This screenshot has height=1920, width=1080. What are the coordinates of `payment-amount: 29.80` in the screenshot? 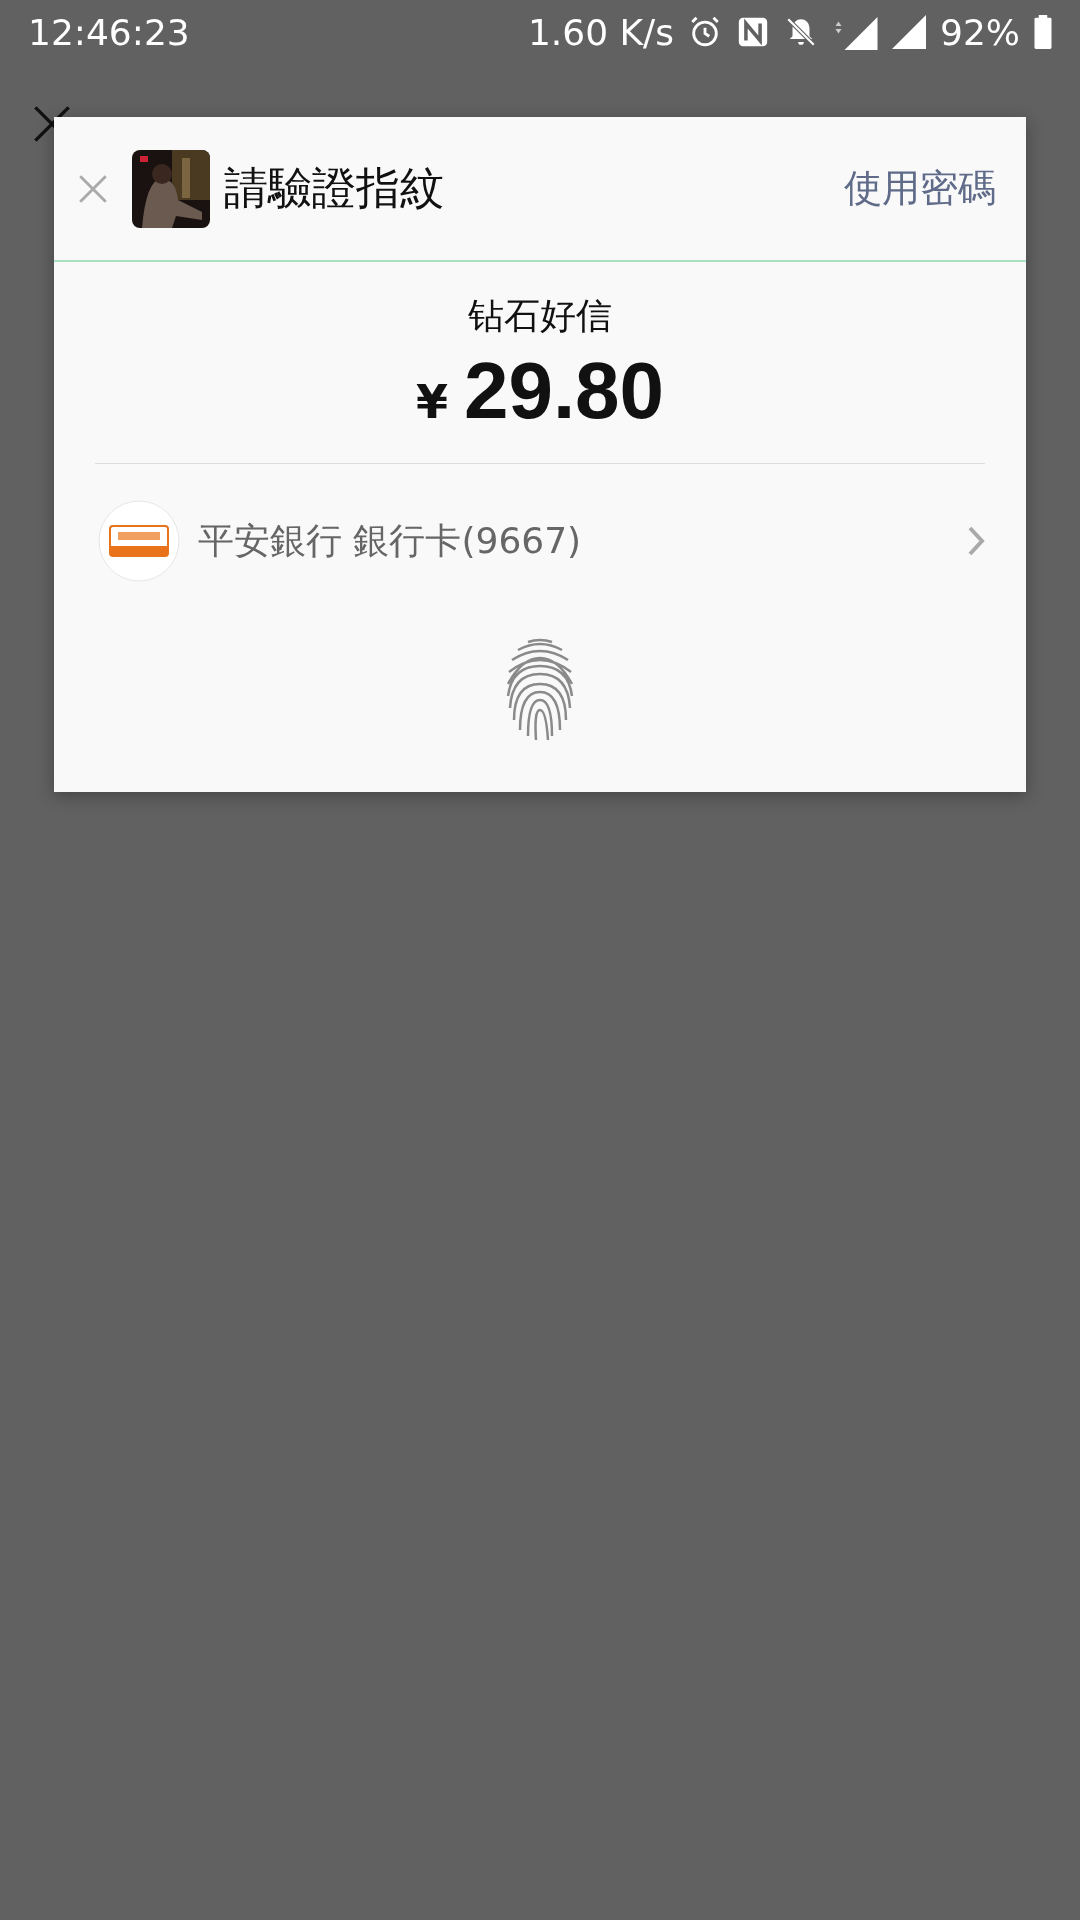 It's located at (564, 391).